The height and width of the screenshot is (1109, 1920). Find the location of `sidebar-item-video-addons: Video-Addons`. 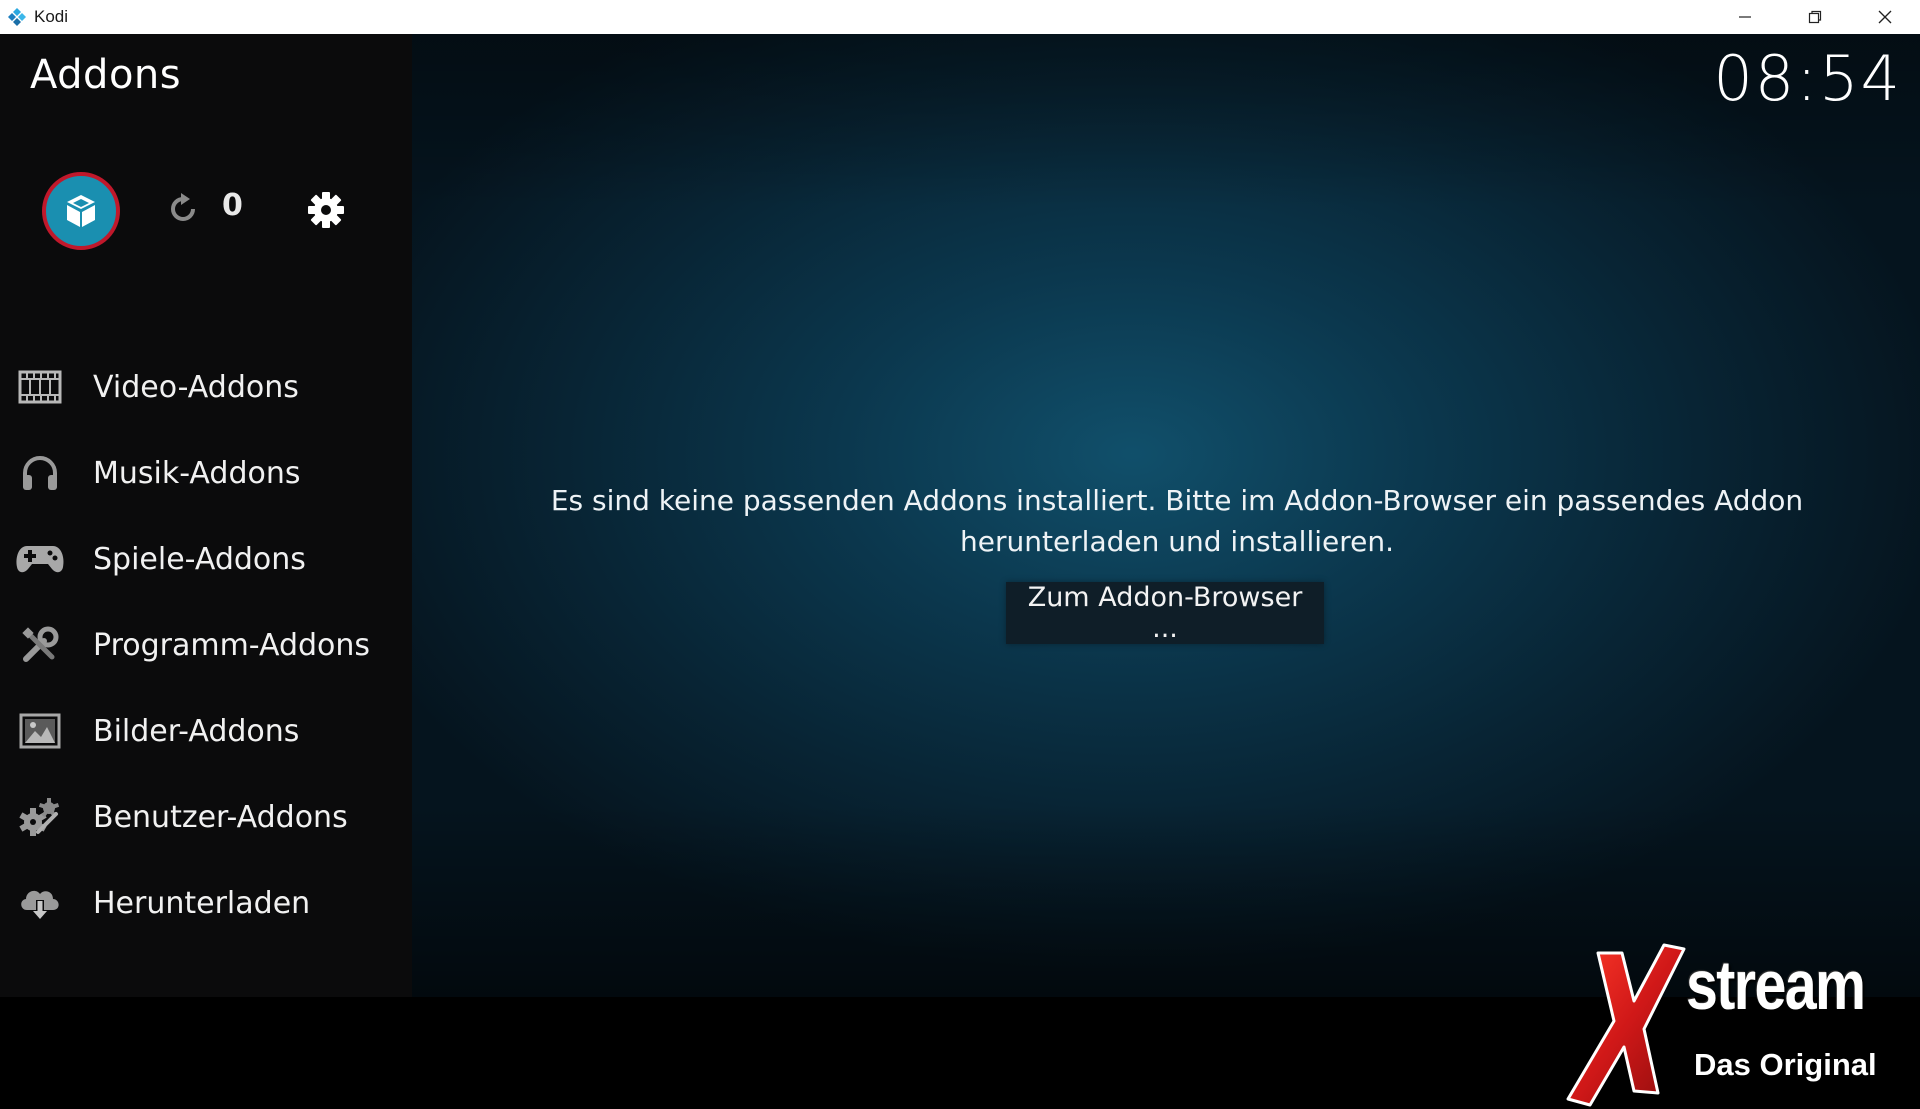

sidebar-item-video-addons: Video-Addons is located at coordinates (206, 387).